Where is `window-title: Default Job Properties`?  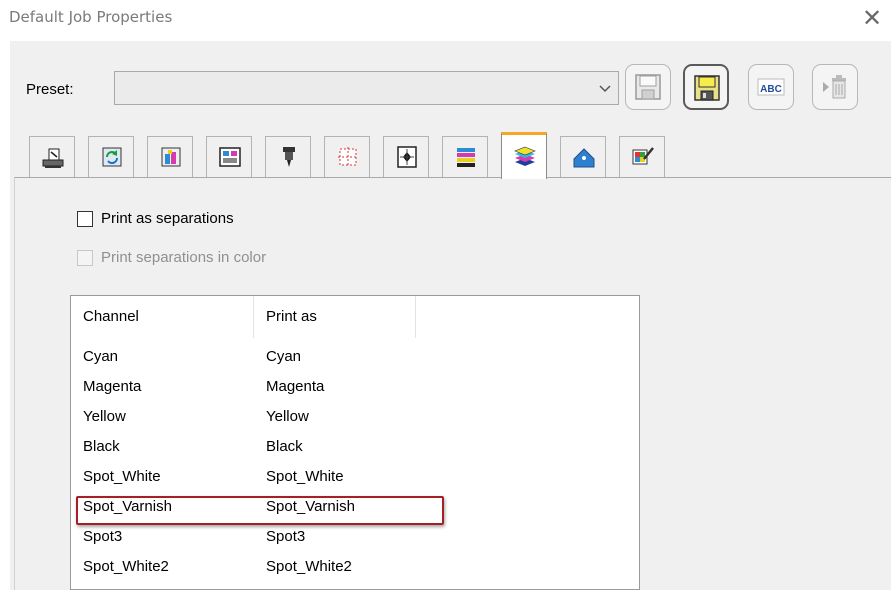
window-title: Default Job Properties is located at coordinates (91, 17).